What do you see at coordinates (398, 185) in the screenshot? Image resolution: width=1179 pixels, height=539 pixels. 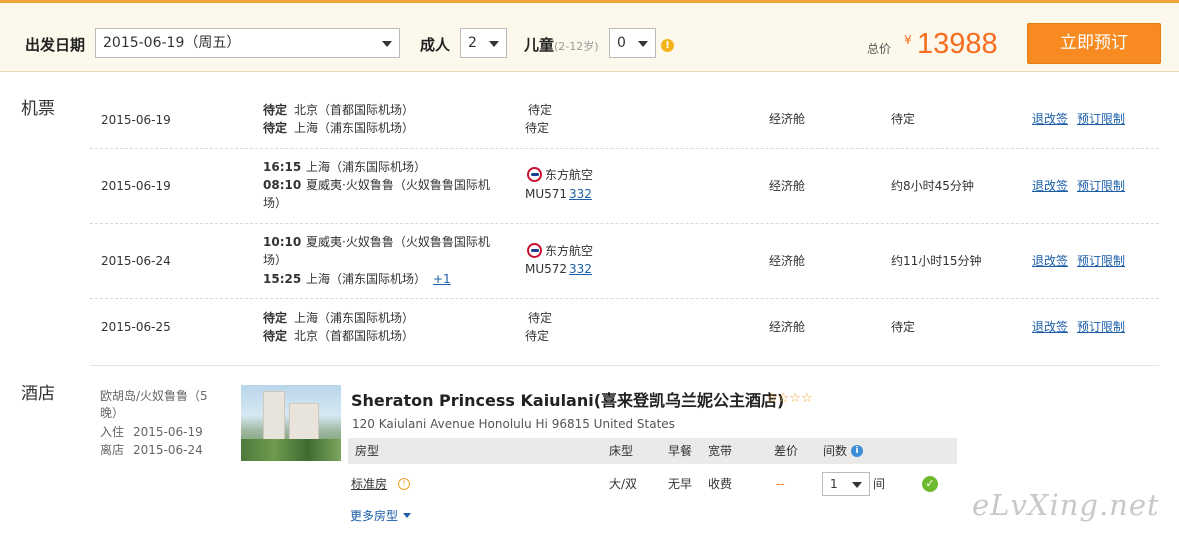 I see `arrival-place: 夏威夷·火奴鲁鲁（火奴鲁鲁国际机` at bounding box center [398, 185].